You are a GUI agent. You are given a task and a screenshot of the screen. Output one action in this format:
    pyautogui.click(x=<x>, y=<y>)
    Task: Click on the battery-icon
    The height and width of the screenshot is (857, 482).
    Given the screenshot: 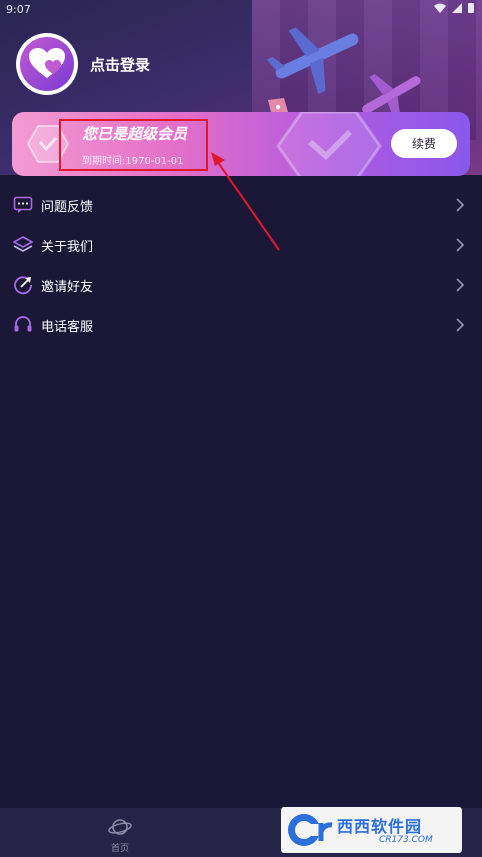 What is the action you would take?
    pyautogui.click(x=471, y=8)
    